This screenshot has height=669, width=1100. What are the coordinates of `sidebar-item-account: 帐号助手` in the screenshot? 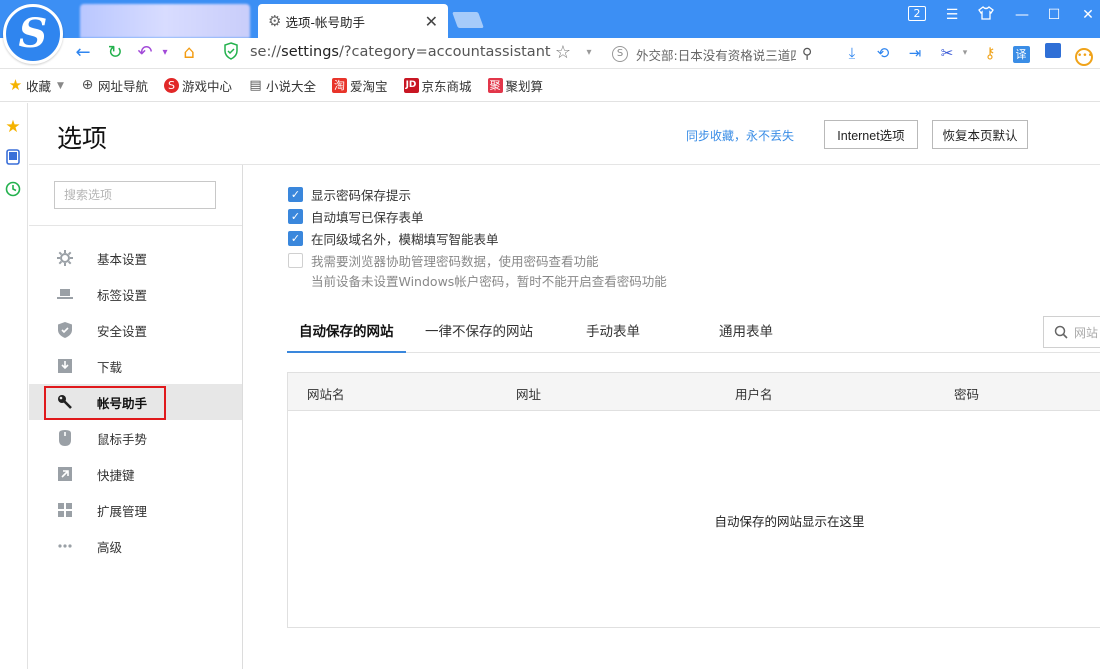 It's located at (135, 402).